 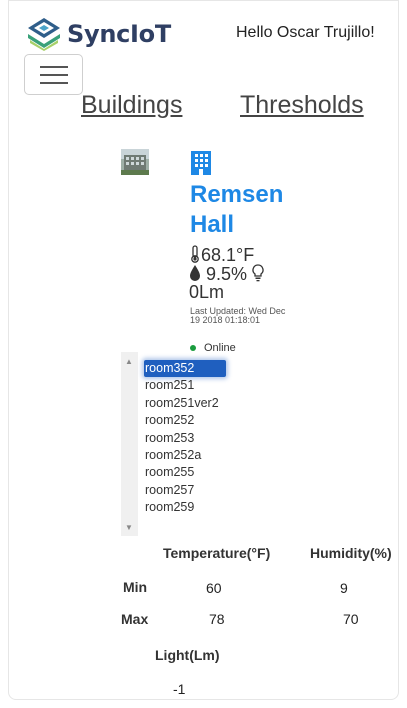 I want to click on room-option: room253, so click(x=188, y=438).